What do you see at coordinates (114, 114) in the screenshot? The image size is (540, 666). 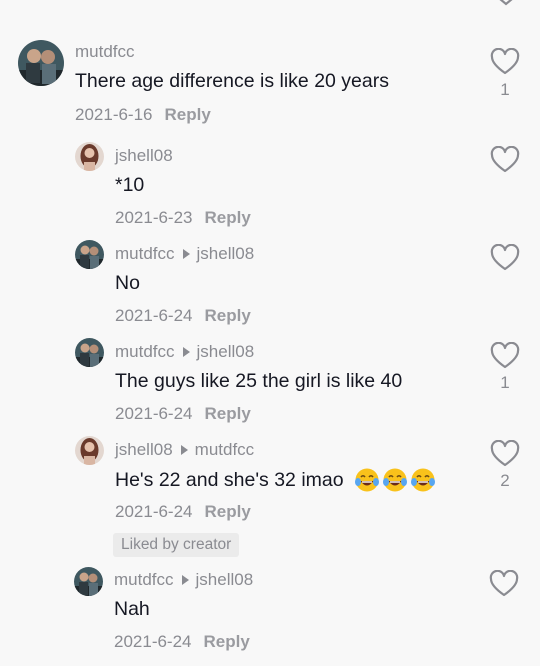 I see `comment-date: 2021-6-16` at bounding box center [114, 114].